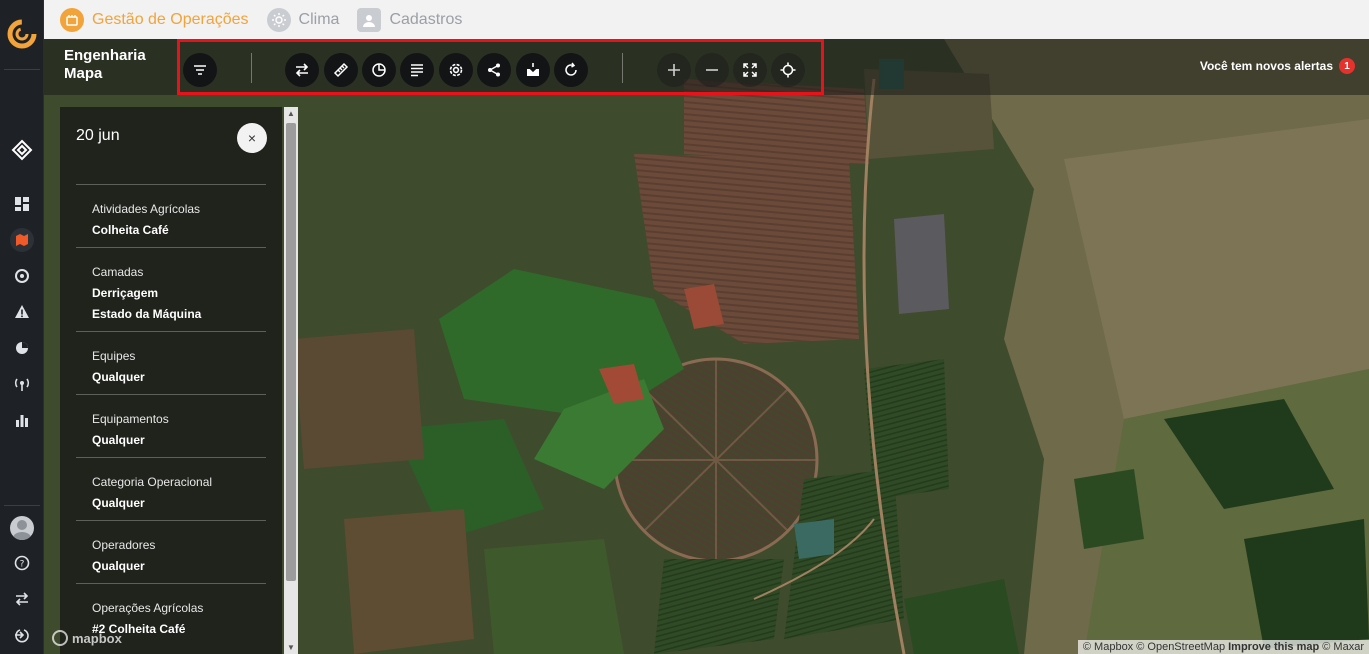 The height and width of the screenshot is (654, 1369). What do you see at coordinates (1154, 647) in the screenshot?
I see `attribution-credits: © Mapbox © OpenStreetMap` at bounding box center [1154, 647].